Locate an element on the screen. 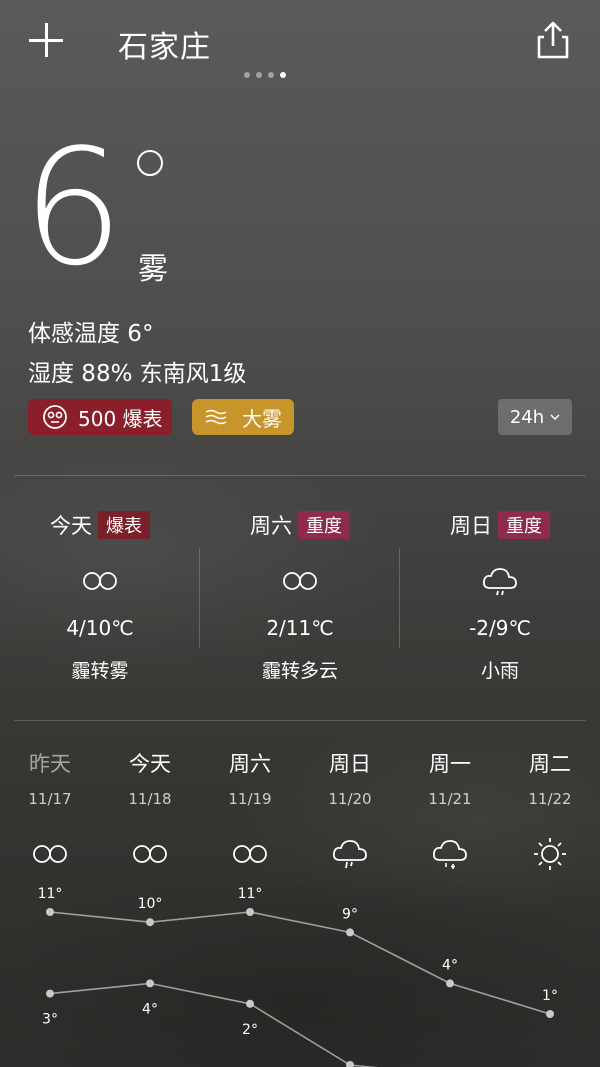 The height and width of the screenshot is (1067, 600). quality-tag: 爆表 is located at coordinates (124, 525).